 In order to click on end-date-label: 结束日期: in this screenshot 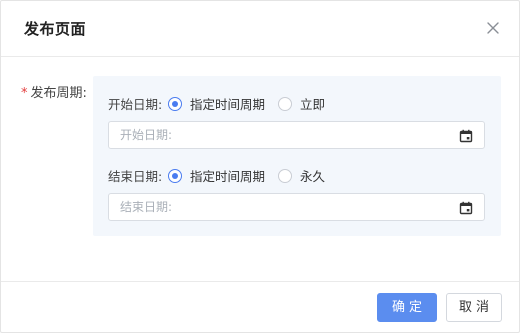, I will do `click(135, 176)`.